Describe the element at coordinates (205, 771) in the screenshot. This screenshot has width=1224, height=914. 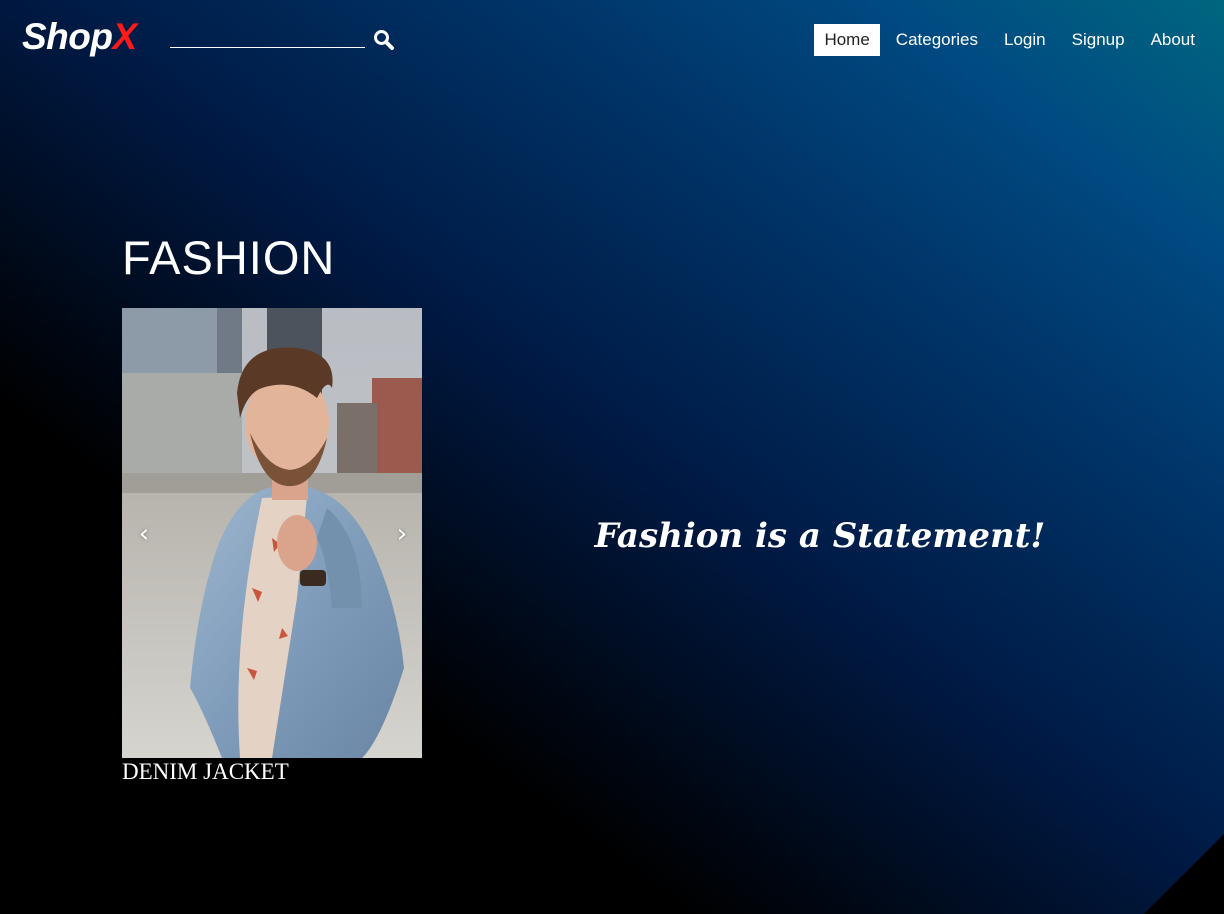
I see `product-caption: DENIM JACKET` at that location.